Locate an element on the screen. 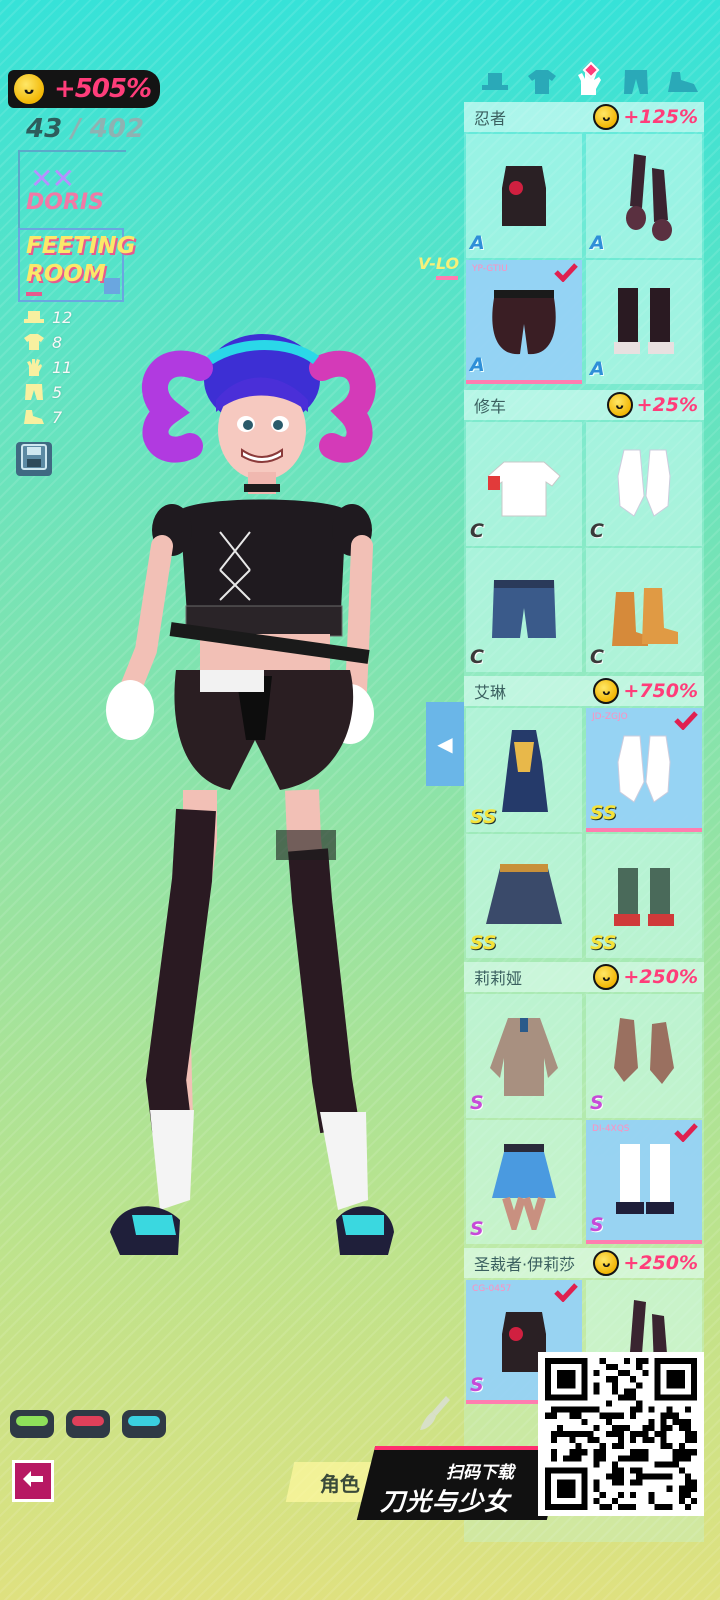 This screenshot has height=1600, width=720. set-bonus: ᴗ +25% is located at coordinates (652, 405).